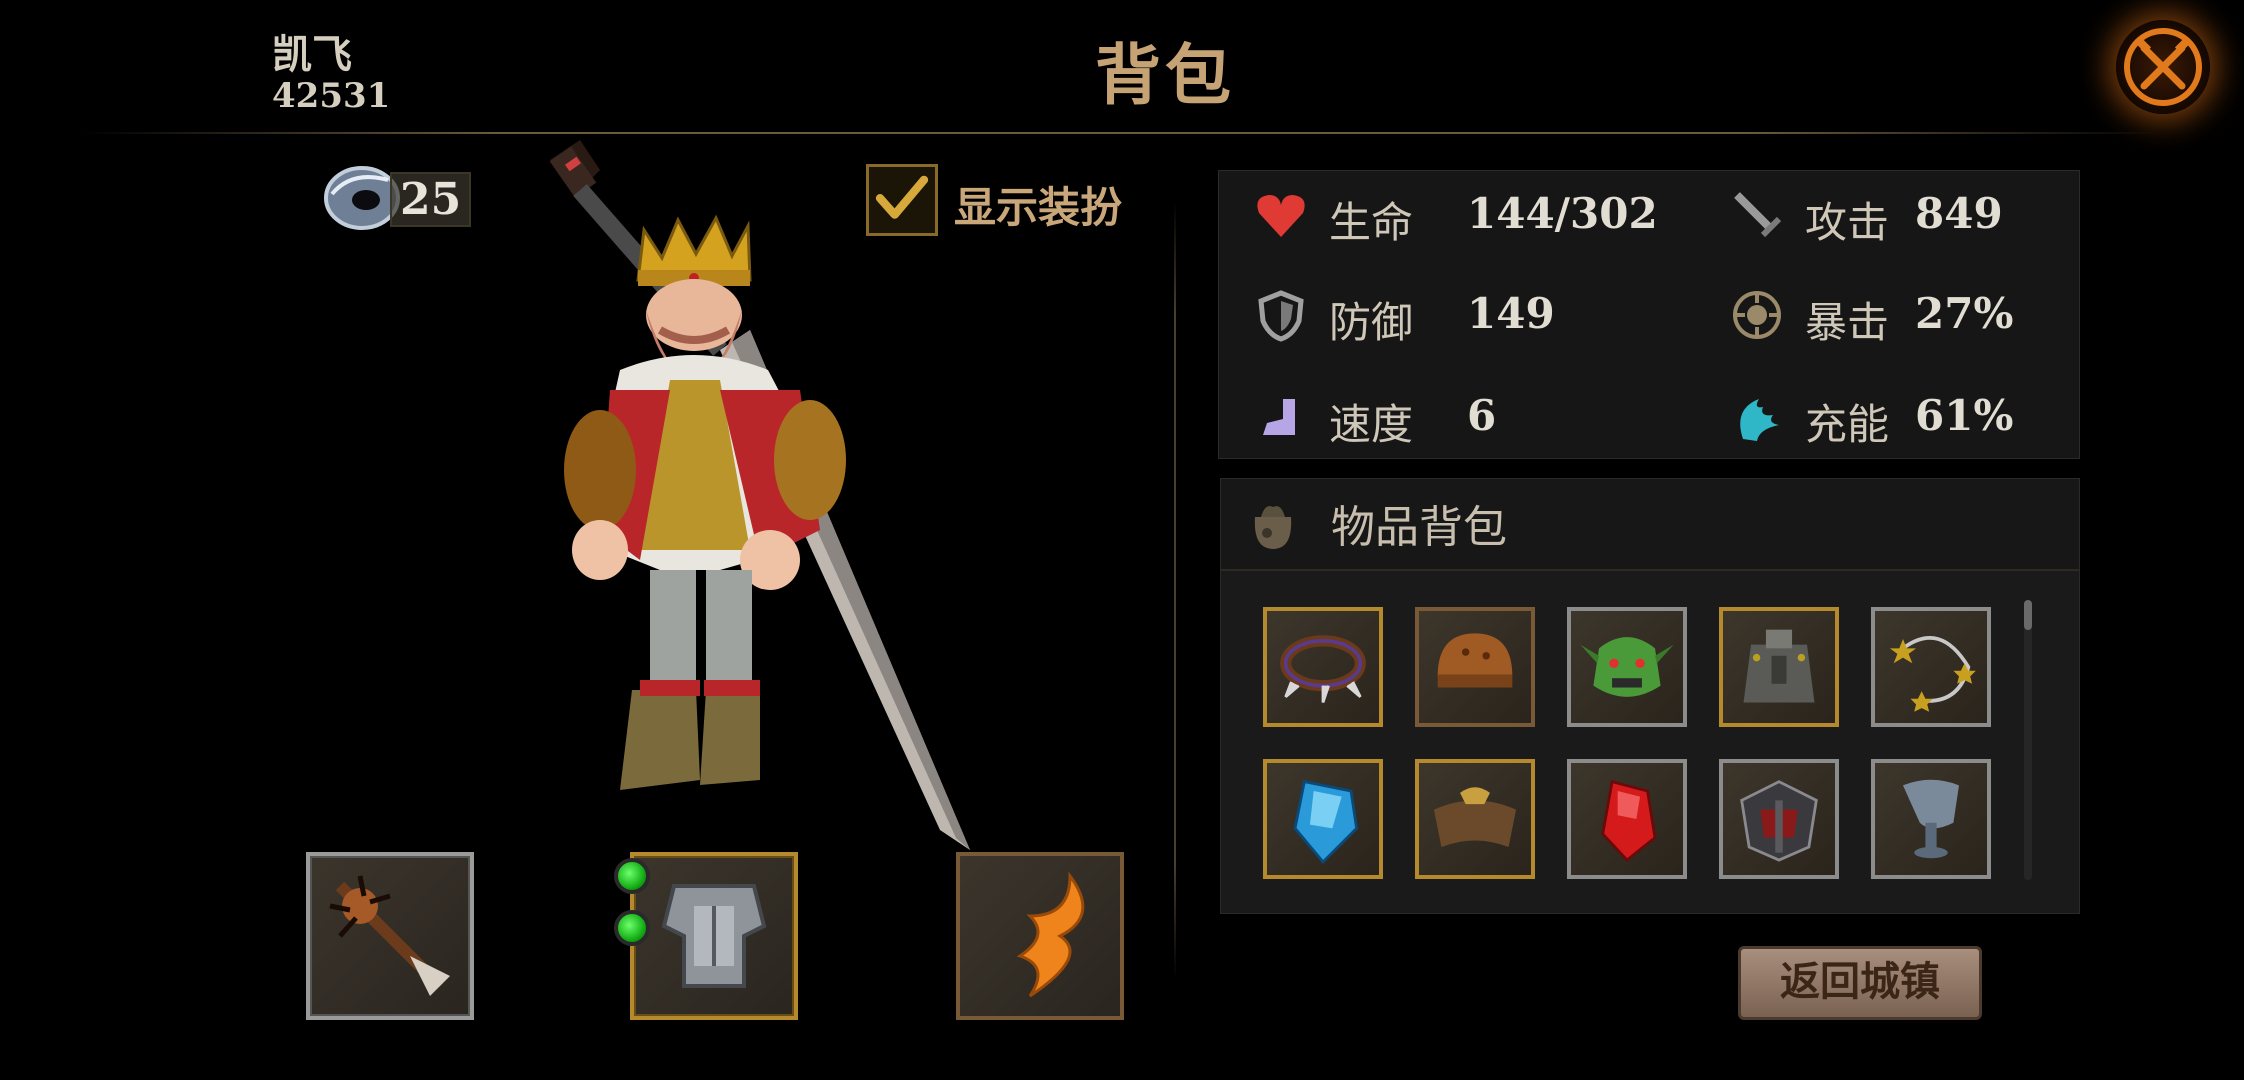 Image resolution: width=2244 pixels, height=1080 pixels. I want to click on red-gem-icon, so click(1629, 820).